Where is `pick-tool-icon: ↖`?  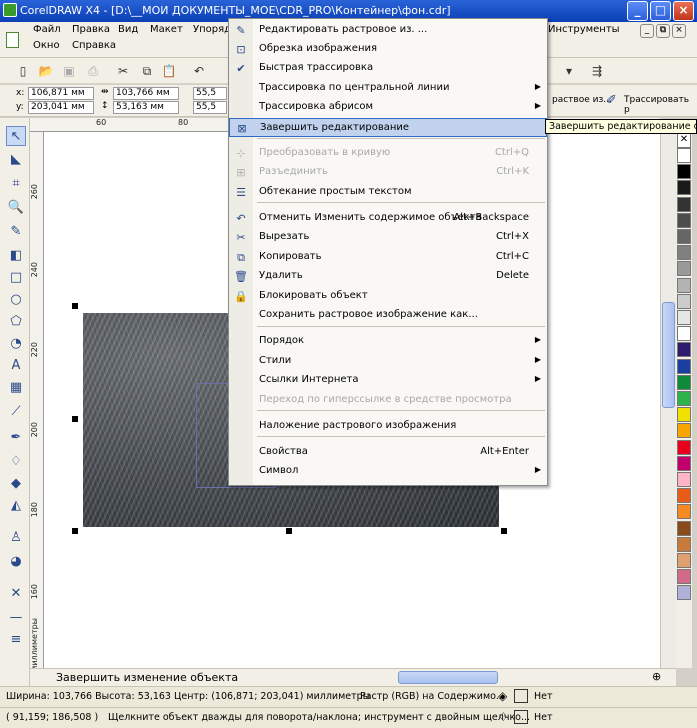
pick-tool-icon: ↖ is located at coordinates (16, 136).